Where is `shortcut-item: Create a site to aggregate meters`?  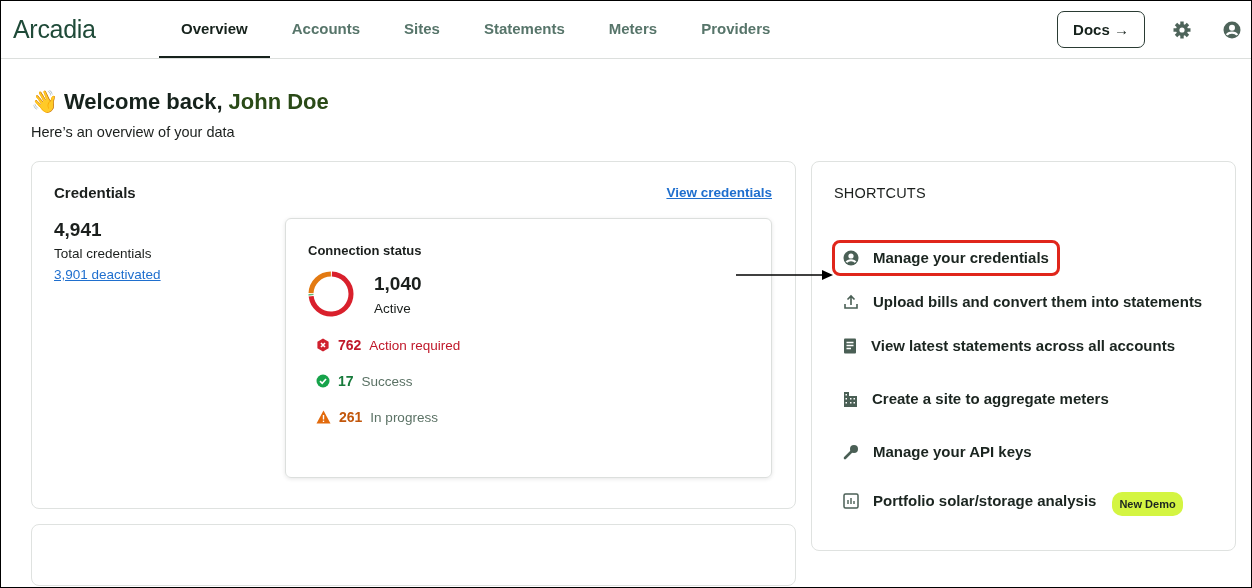
shortcut-item: Create a site to aggregate meters is located at coordinates (976, 399).